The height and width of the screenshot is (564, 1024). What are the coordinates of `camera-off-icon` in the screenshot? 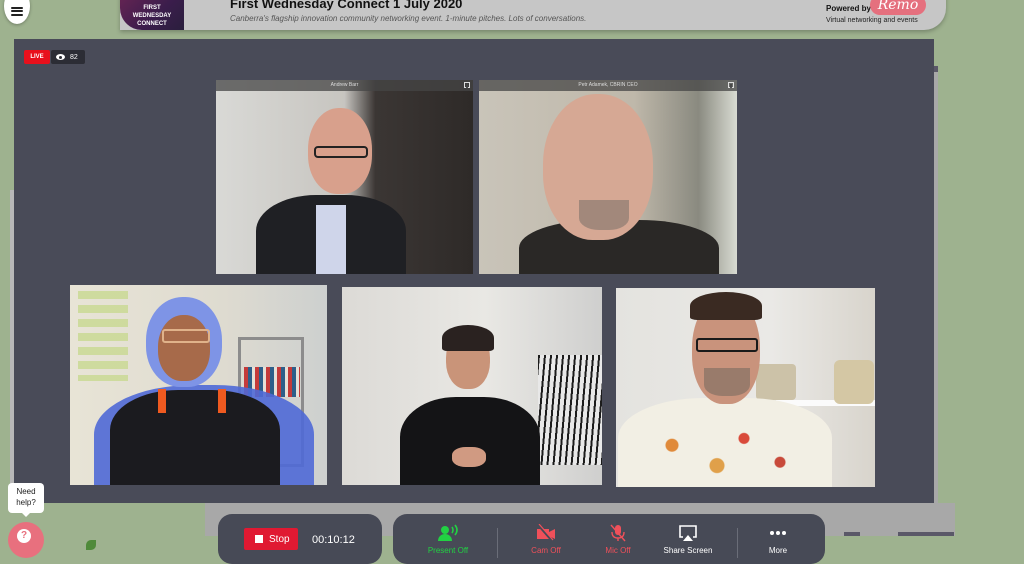 It's located at (546, 533).